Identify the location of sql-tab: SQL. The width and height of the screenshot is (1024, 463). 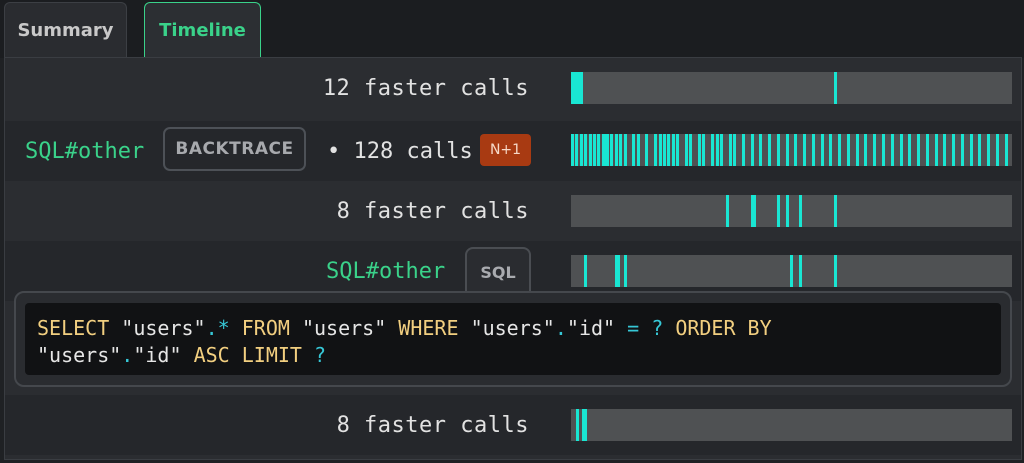
(498, 271).